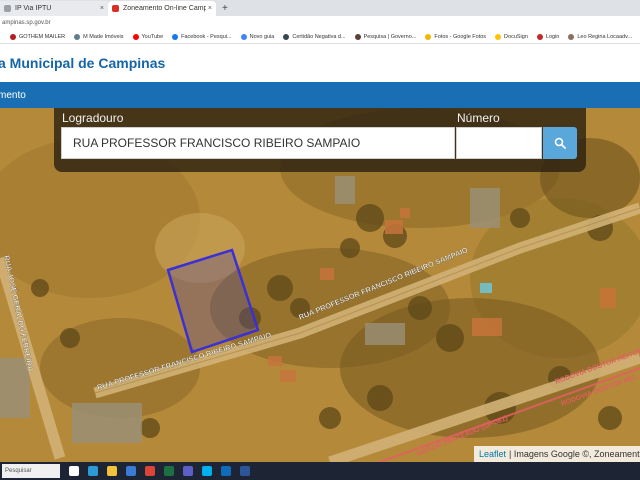  Describe the element at coordinates (320, 23) in the screenshot. I see `address-bar: ampinas.sp.gov.br` at that location.